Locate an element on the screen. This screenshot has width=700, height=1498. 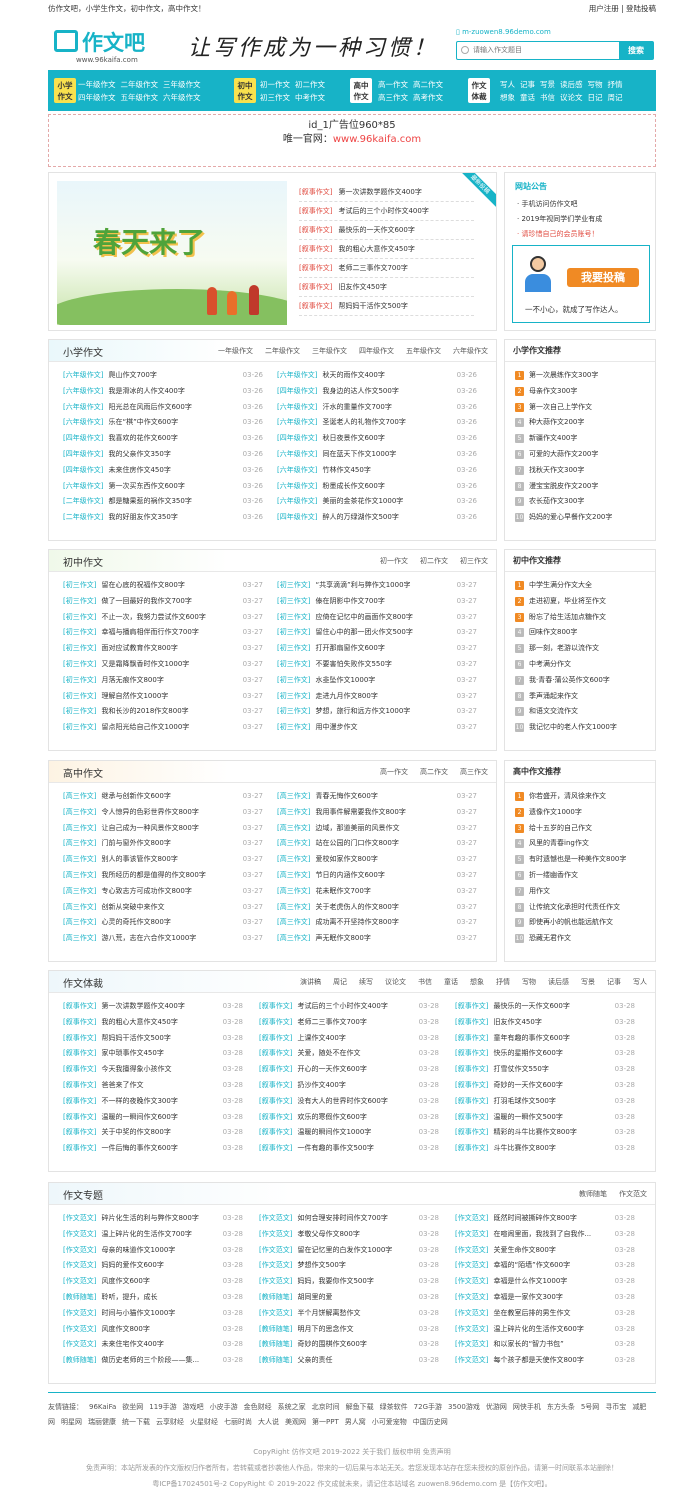
article-row: [叙事作文] 爸爸来了作文 03-28 is located at coordinates (153, 1086).